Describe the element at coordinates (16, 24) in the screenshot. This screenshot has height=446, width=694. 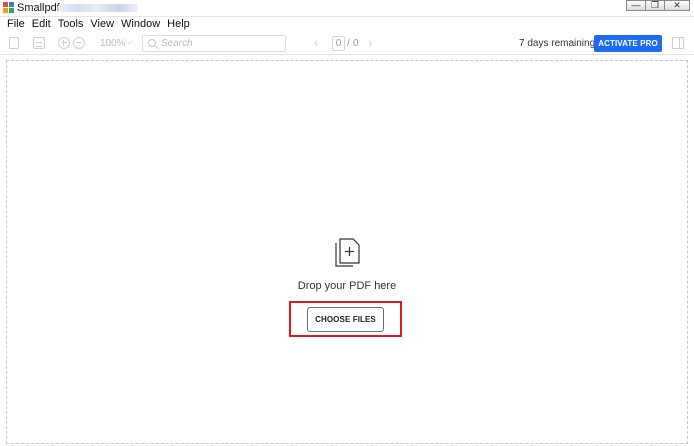
I see `menu-file: File` at that location.